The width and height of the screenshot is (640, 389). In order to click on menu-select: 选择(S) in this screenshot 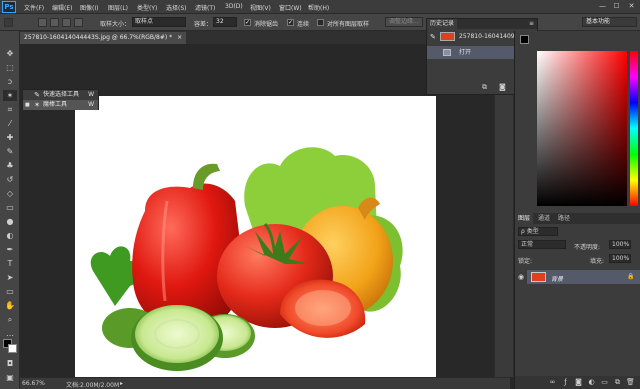, I will do `click(176, 7)`.